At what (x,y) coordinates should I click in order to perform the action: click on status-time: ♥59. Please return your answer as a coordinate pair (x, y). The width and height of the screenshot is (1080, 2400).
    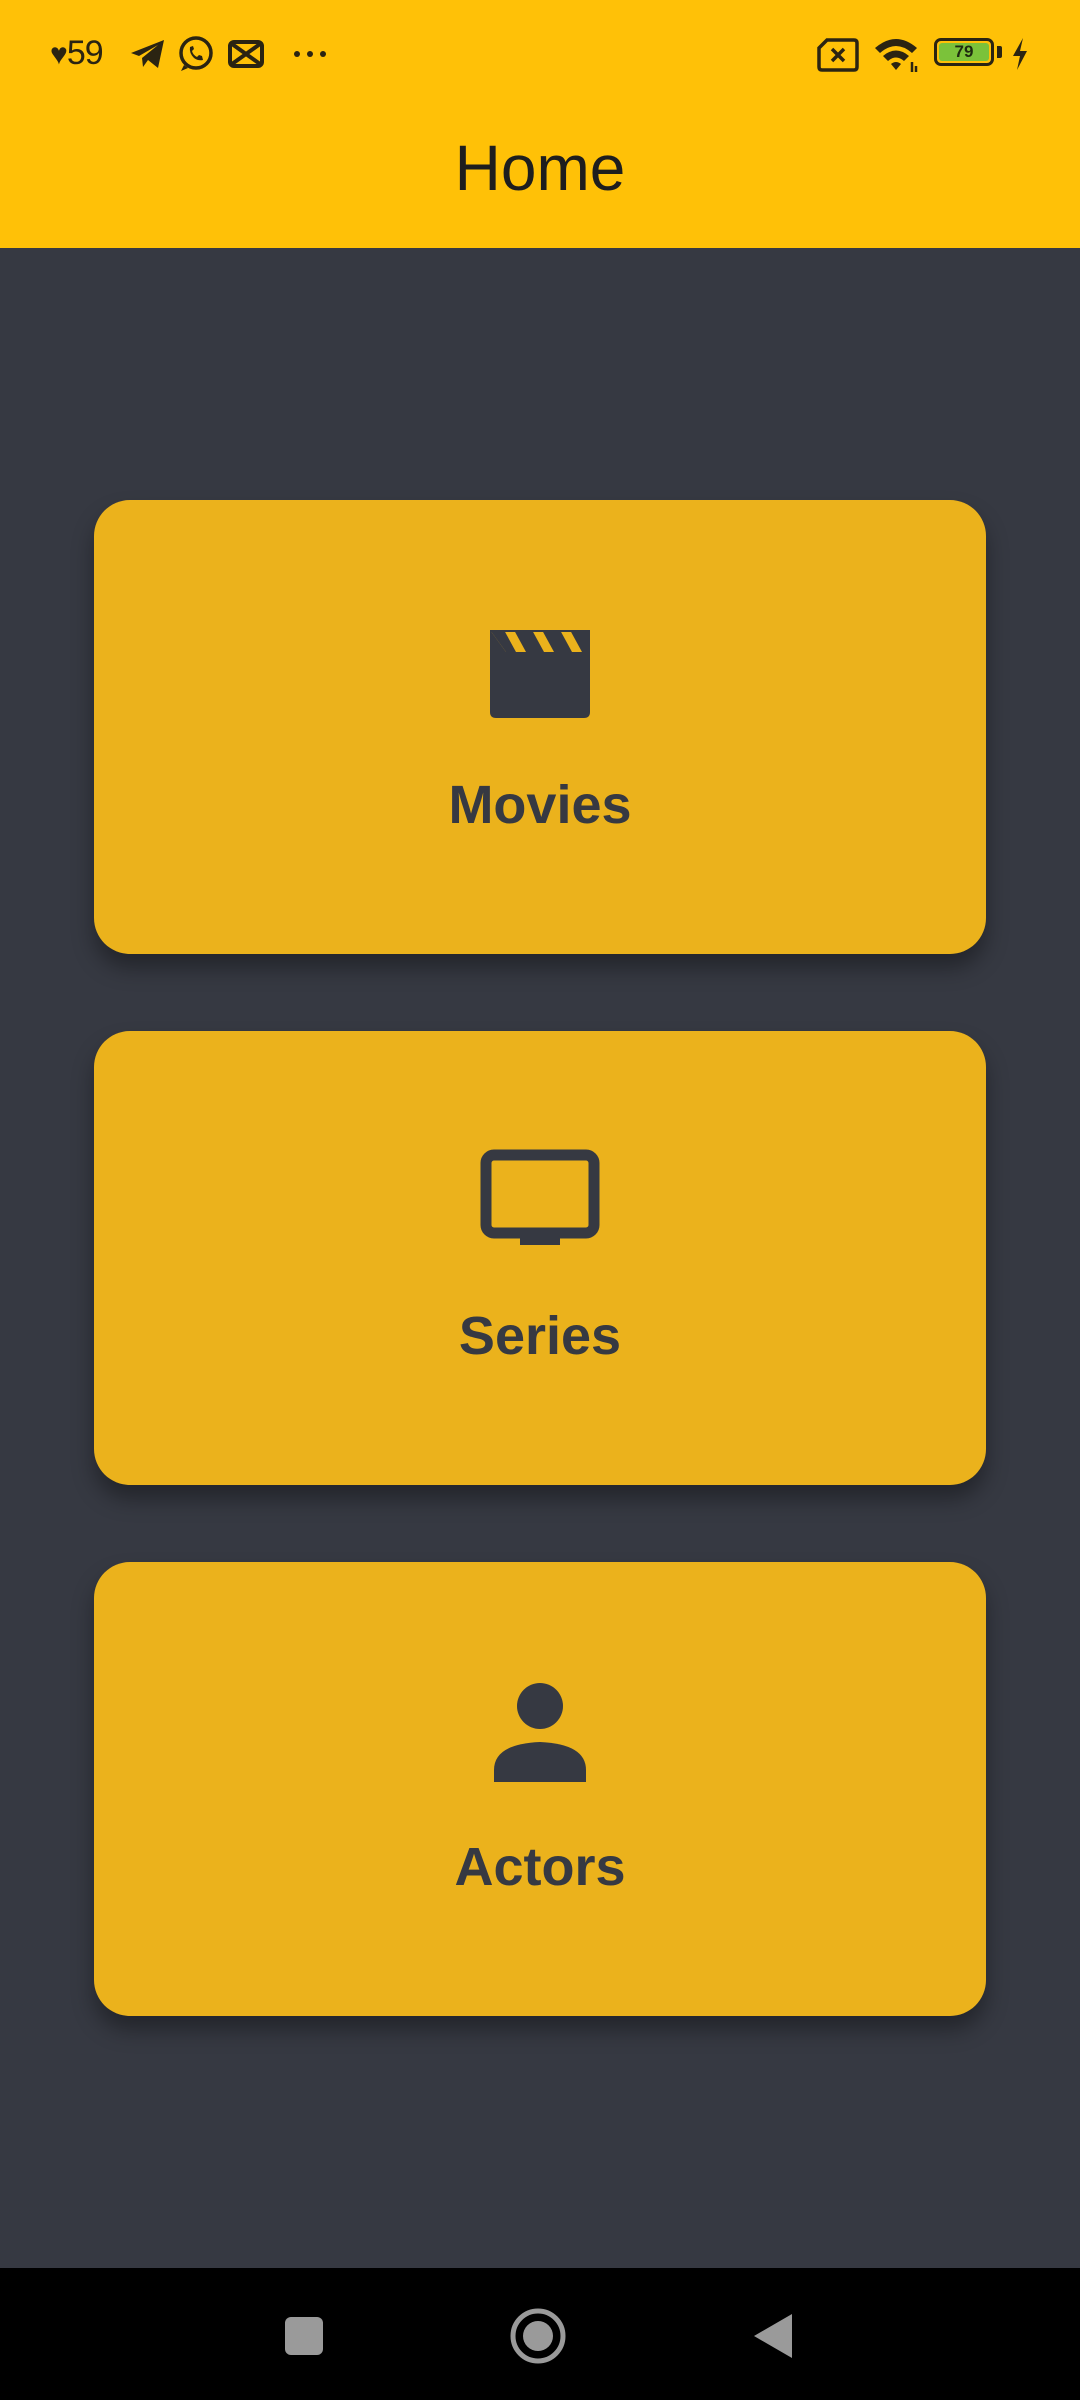
    Looking at the image, I should click on (77, 53).